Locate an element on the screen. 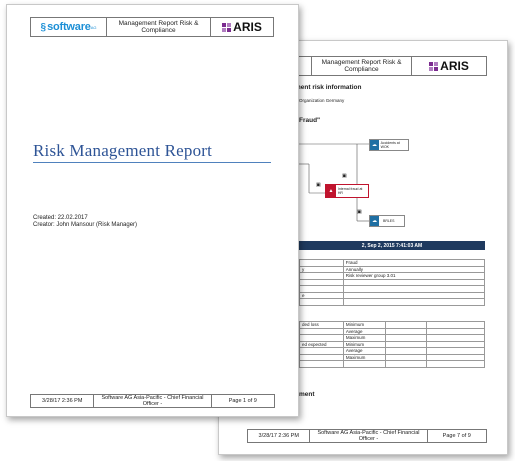  diagram-node-internal-fraud: ▲ Internal fraud at HR is located at coordinates (347, 191).